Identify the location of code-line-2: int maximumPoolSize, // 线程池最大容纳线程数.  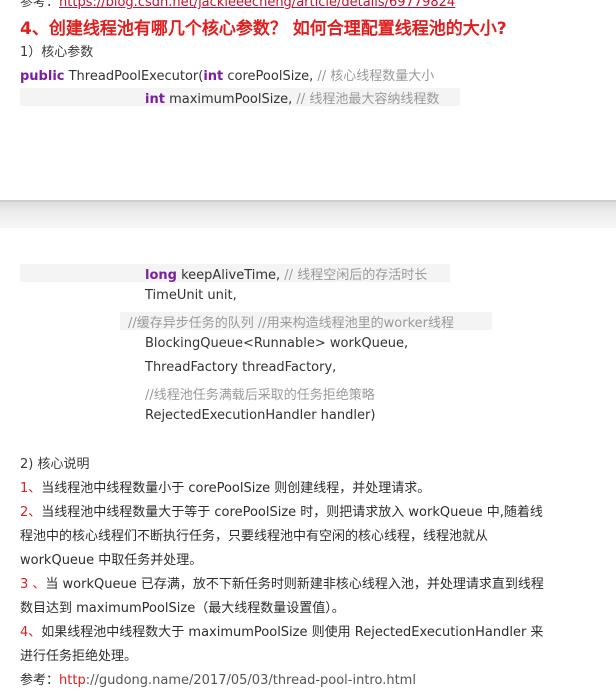
(292, 97).